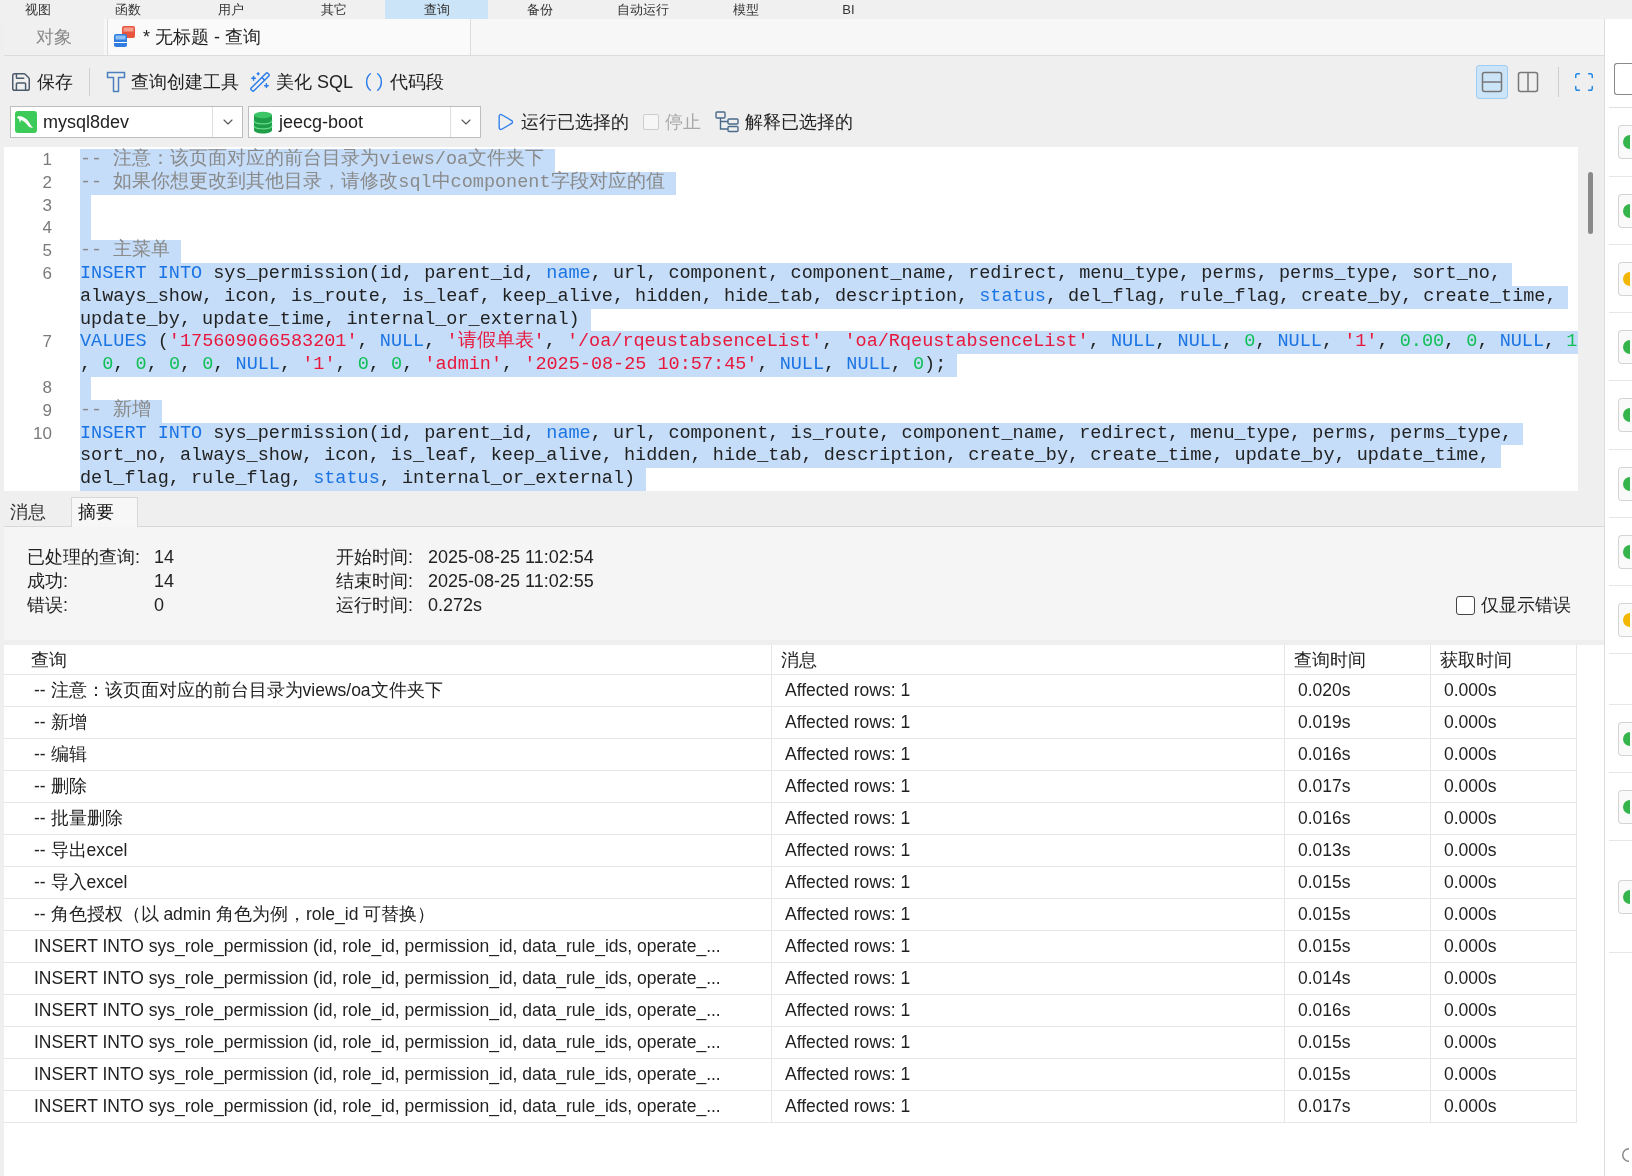  I want to click on table-cell: -- 导出excel, so click(388, 850).